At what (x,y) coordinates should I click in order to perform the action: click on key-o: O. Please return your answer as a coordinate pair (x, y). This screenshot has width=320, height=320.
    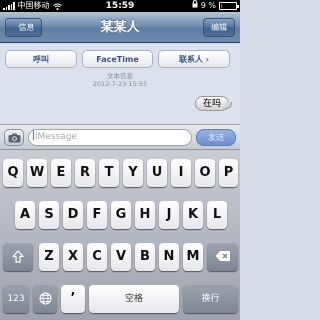
    Looking at the image, I should click on (205, 173).